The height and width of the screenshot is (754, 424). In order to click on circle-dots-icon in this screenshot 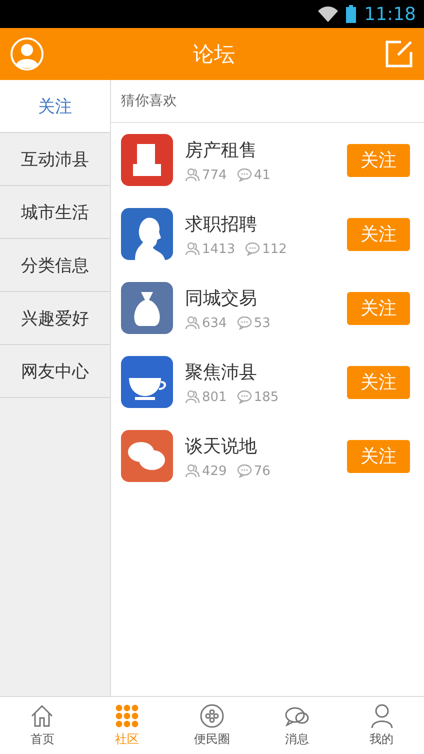, I will do `click(211, 716)`.